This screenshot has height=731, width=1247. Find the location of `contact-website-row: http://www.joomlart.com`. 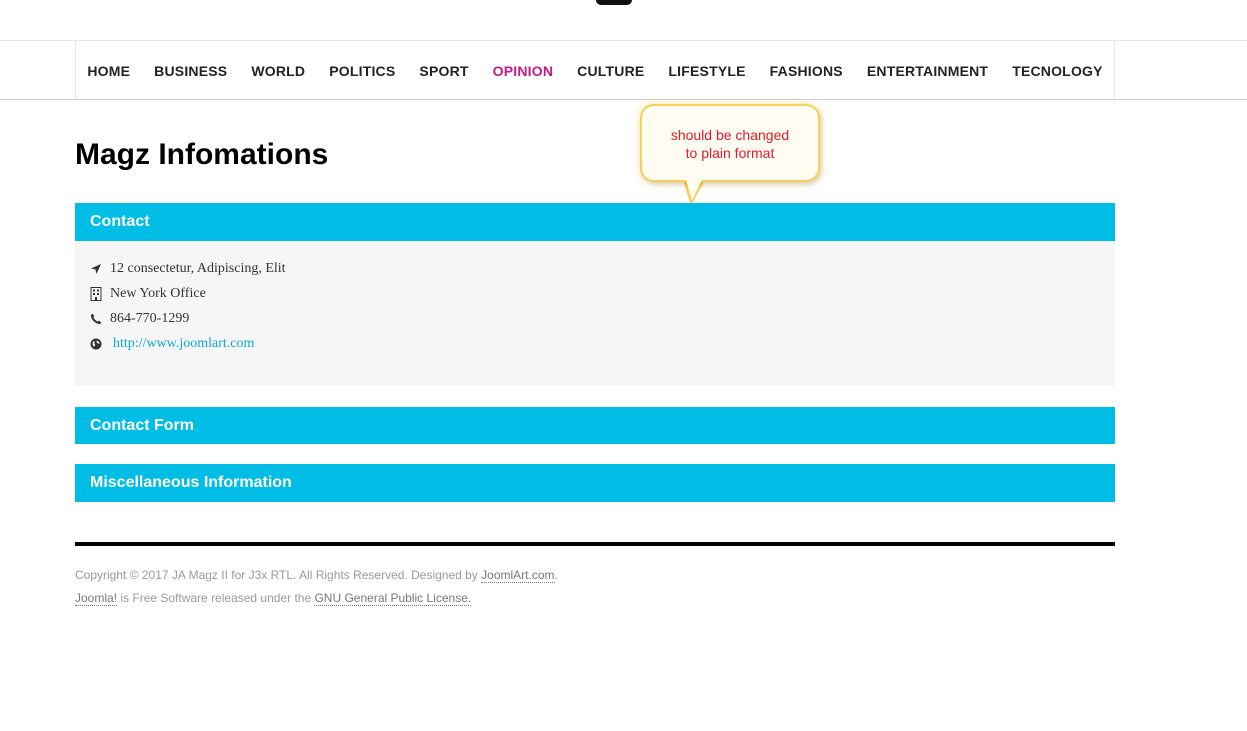

contact-website-row: http://www.joomlart.com is located at coordinates (595, 343).